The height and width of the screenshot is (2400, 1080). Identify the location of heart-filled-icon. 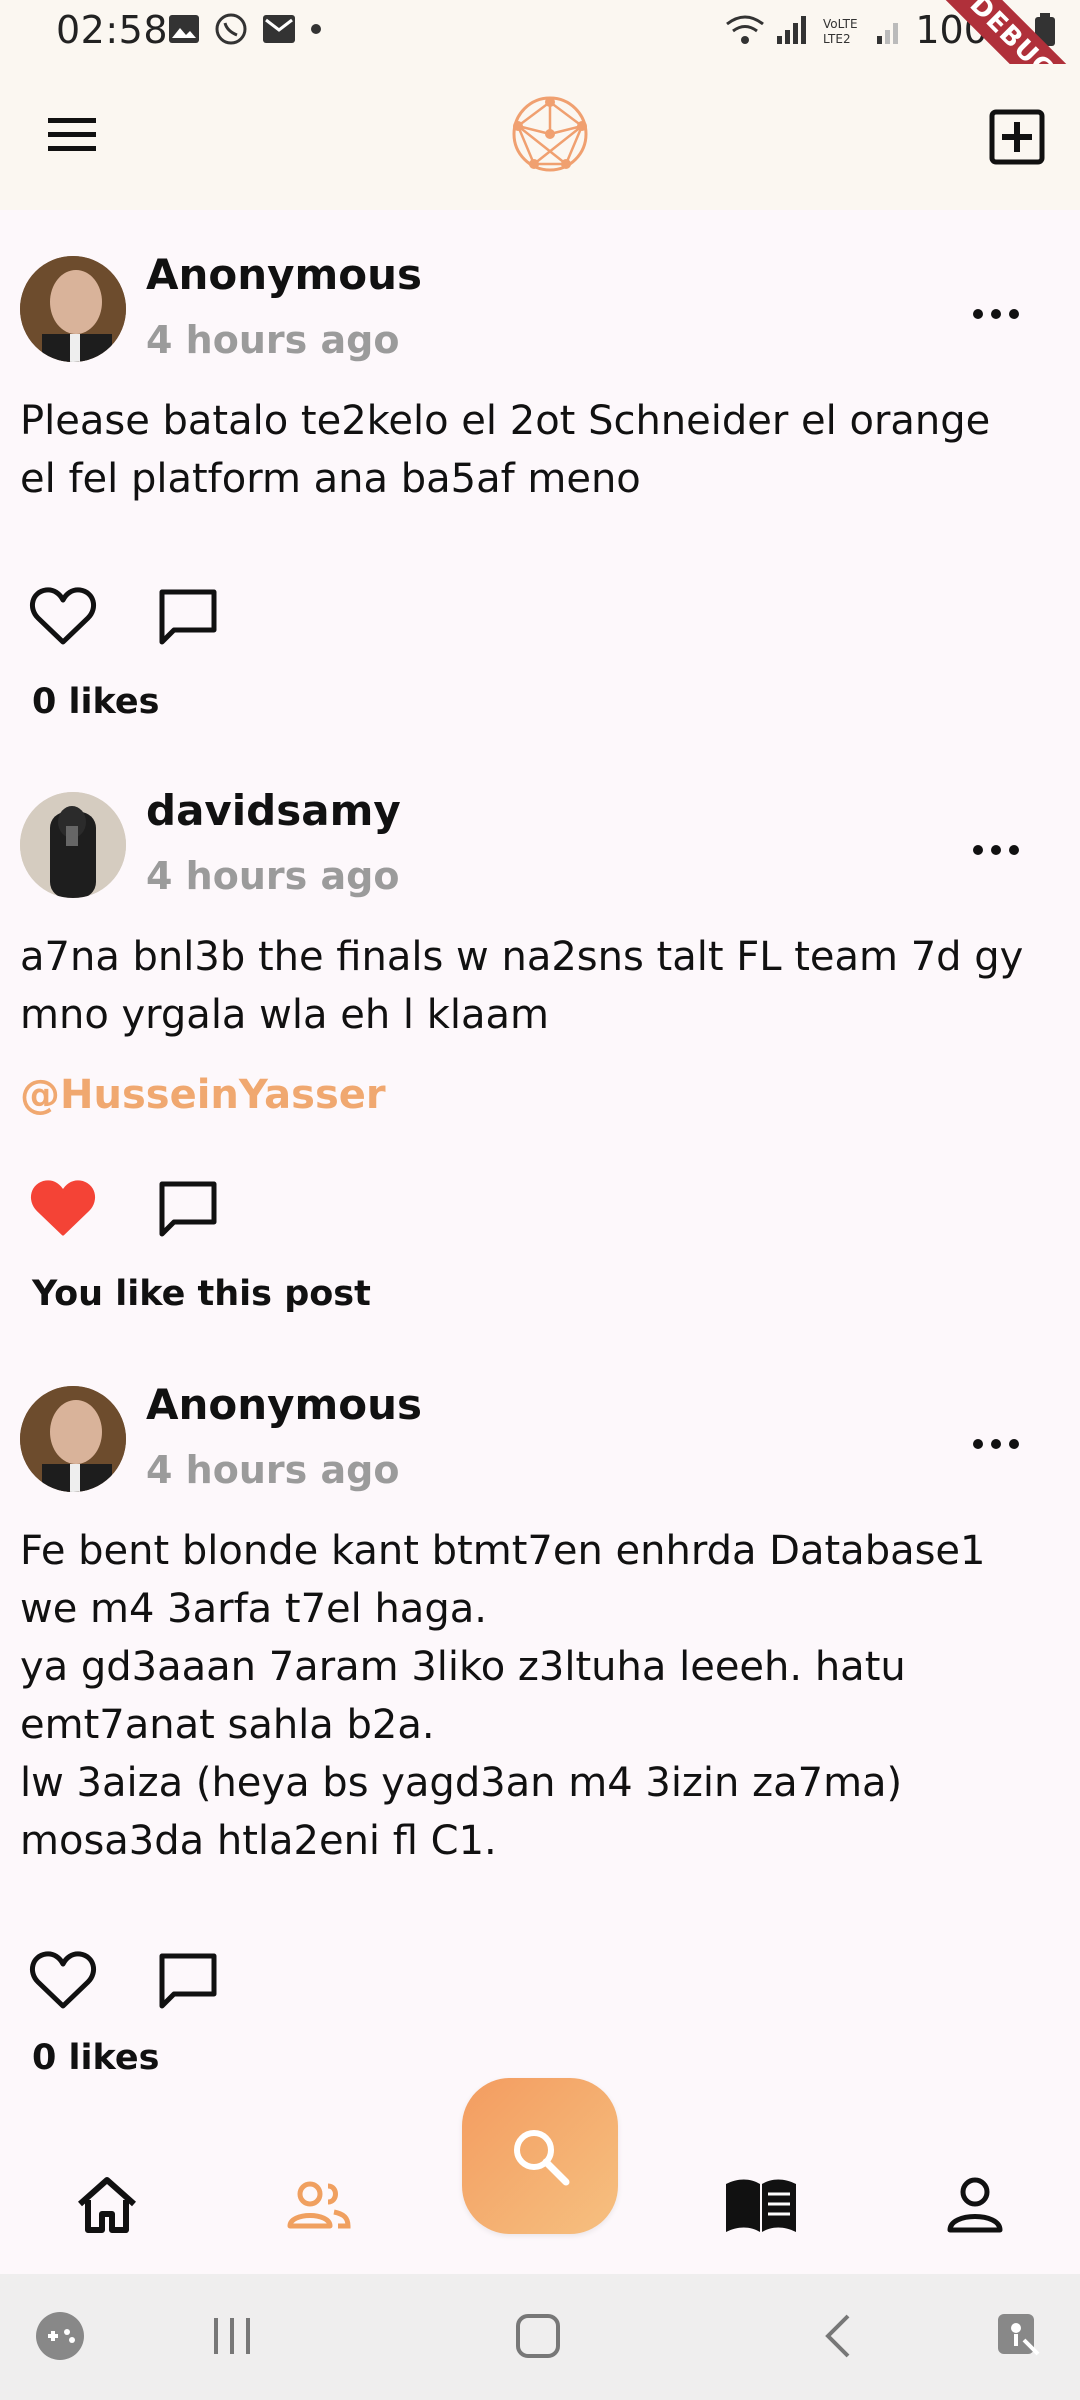
(63, 1208).